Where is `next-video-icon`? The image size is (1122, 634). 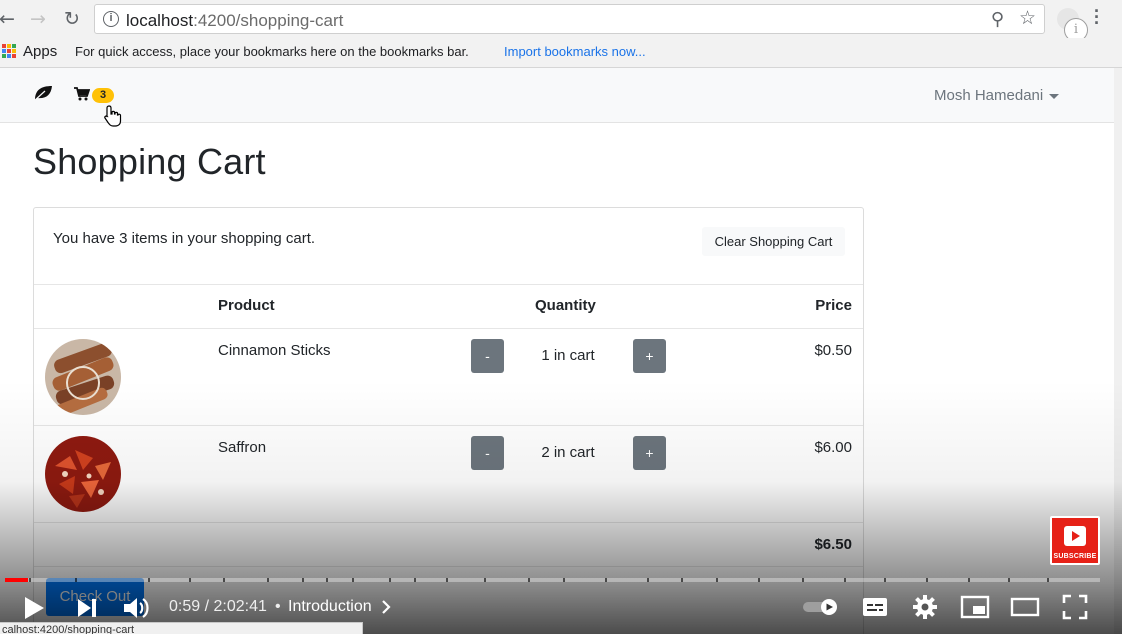 next-video-icon is located at coordinates (87, 608).